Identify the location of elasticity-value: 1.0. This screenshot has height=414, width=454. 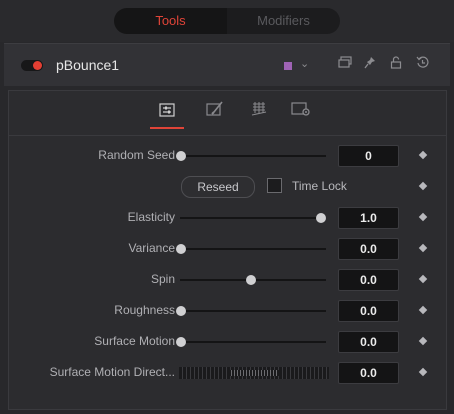
(368, 218).